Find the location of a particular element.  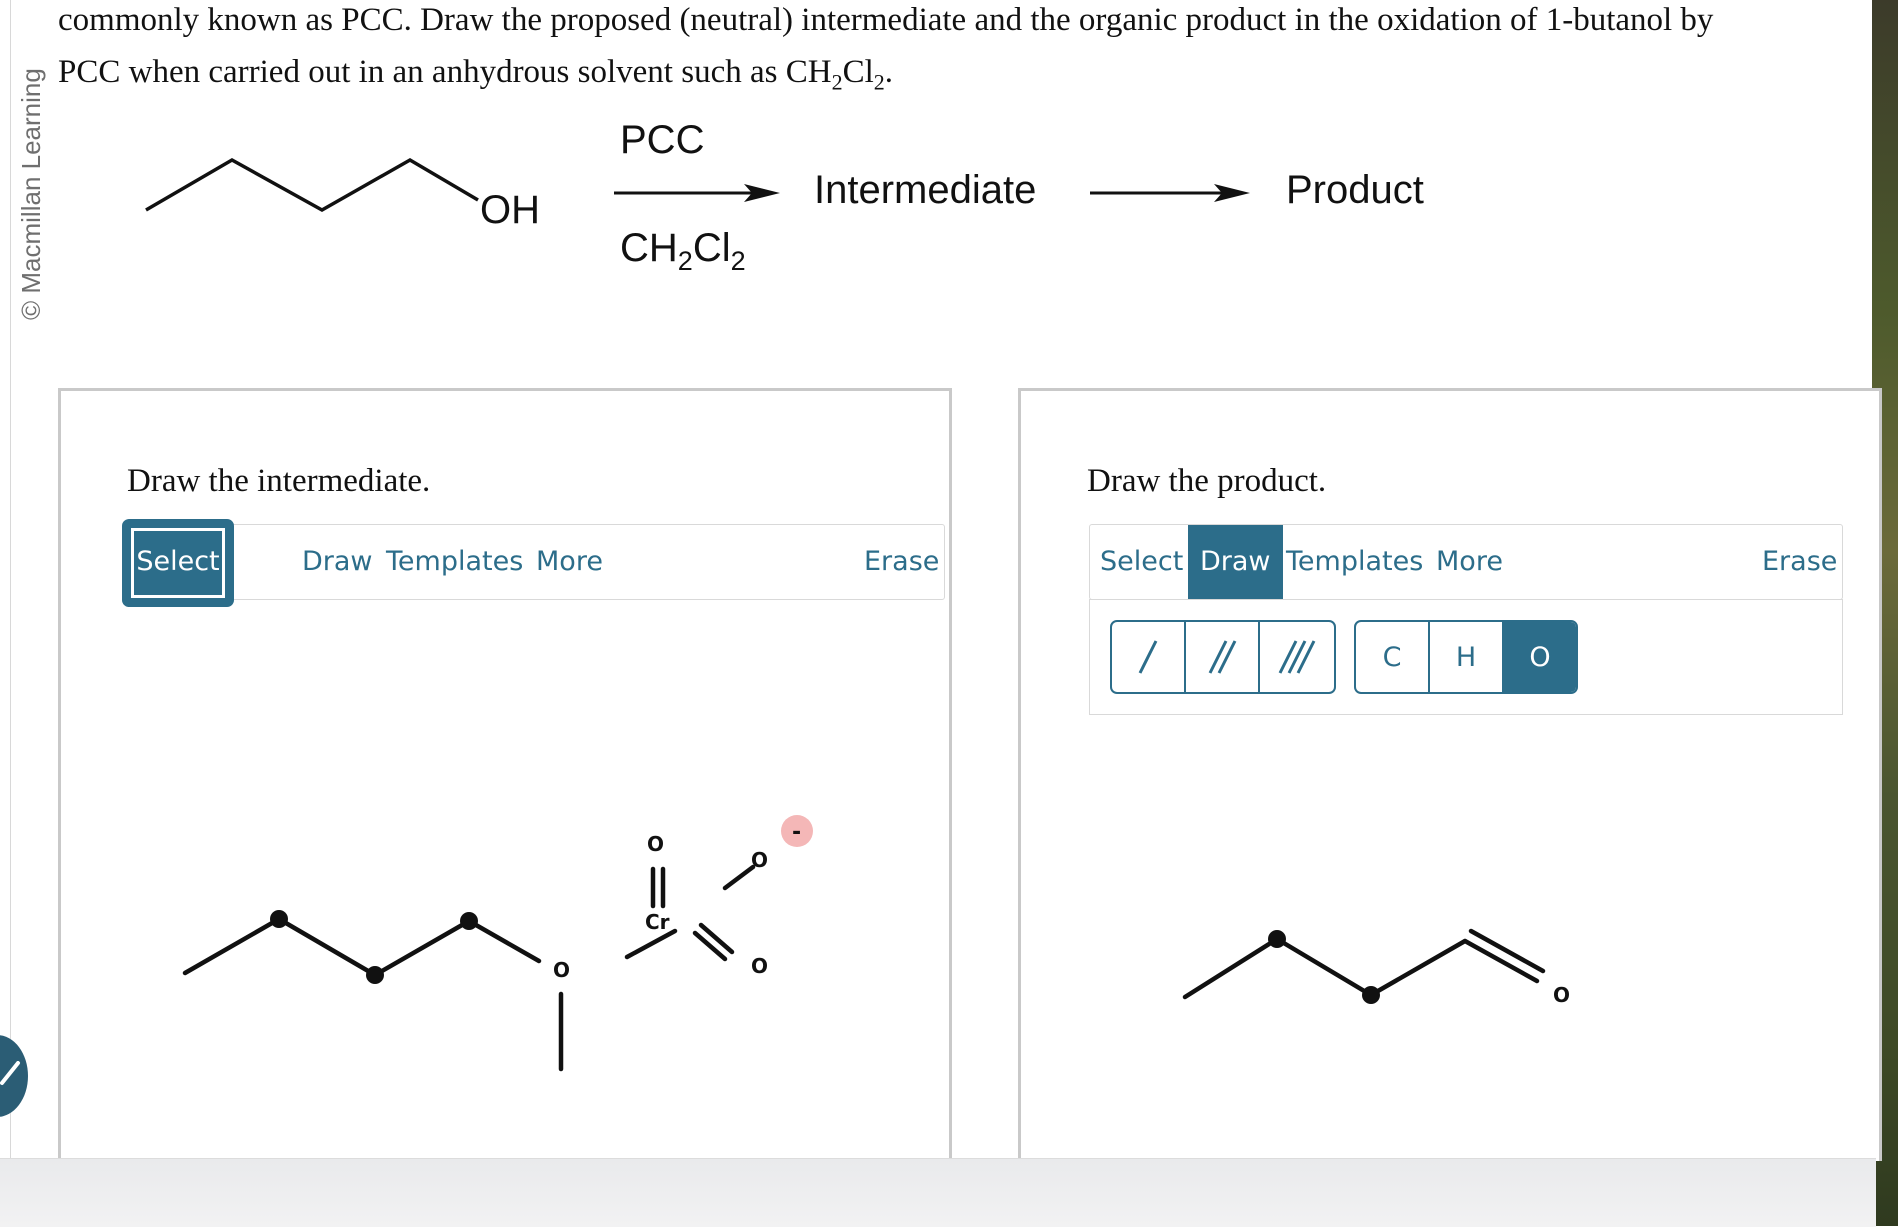

reactant-butanol-skeleton is located at coordinates (312, 185).